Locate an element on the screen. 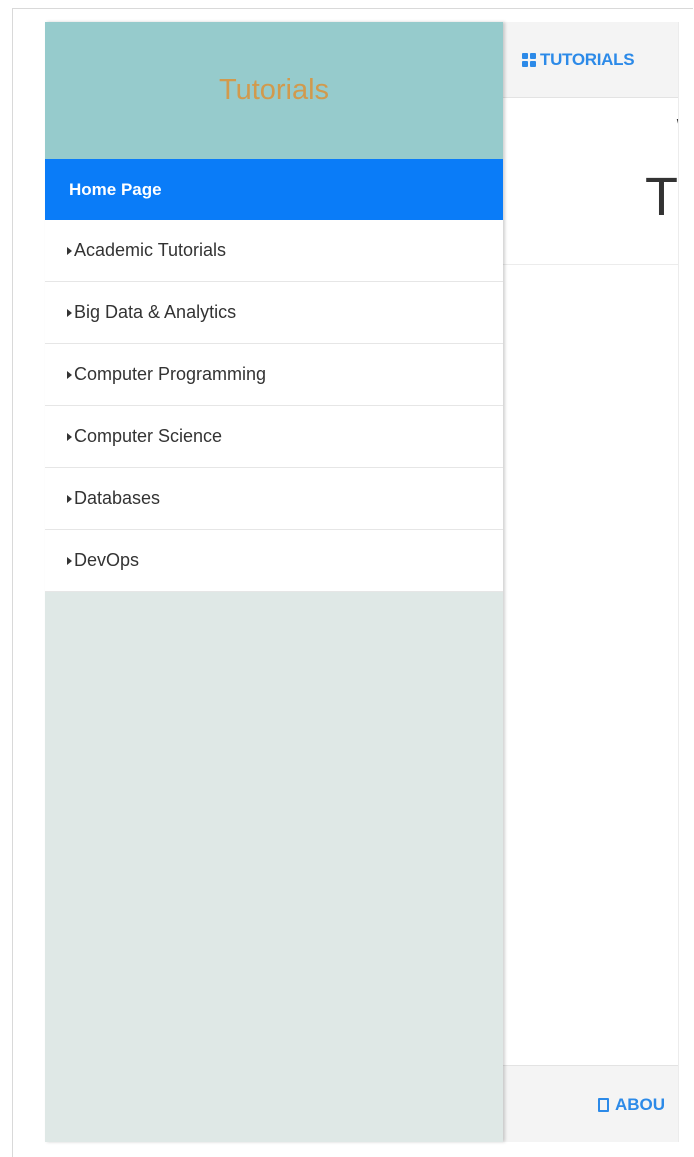 This screenshot has width=694, height=1157. tutorials-nav-link: TUTORIALS is located at coordinates (578, 59).